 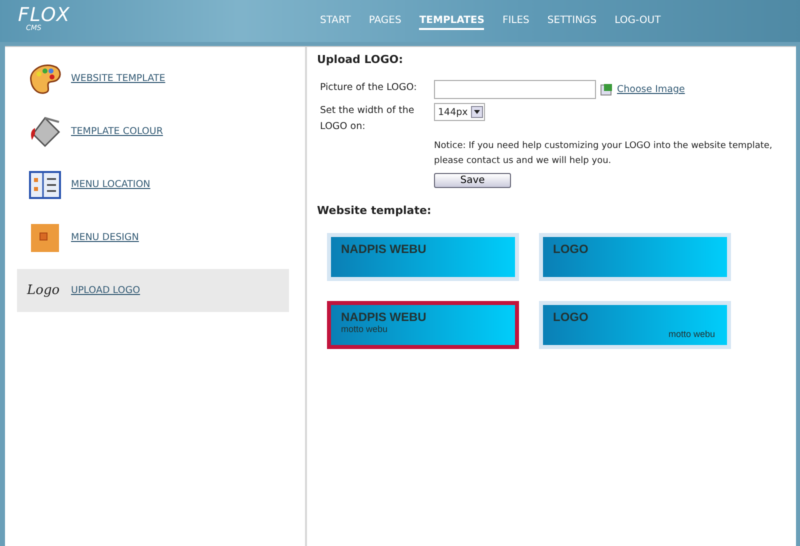 I want to click on sidebar-item: MENU DESIGN, so click(x=153, y=237).